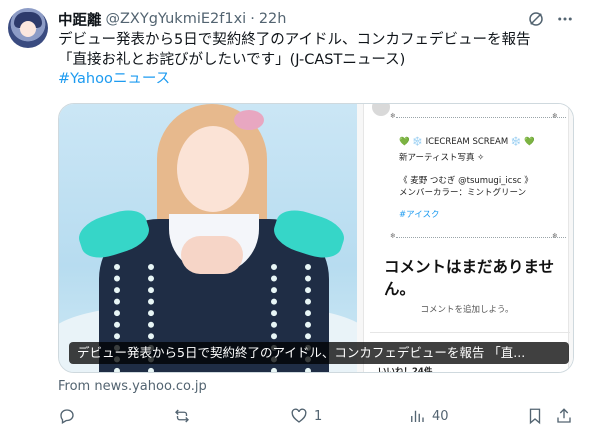  I want to click on retweet-icon, so click(182, 416).